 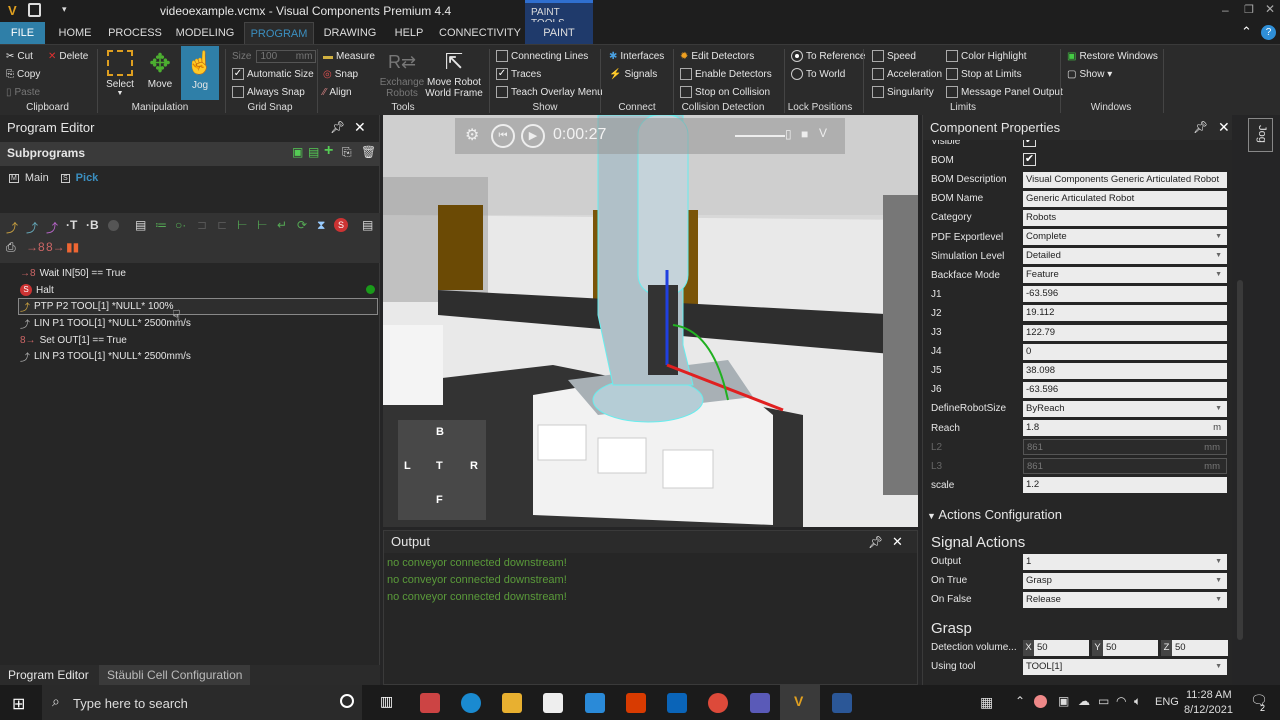 What do you see at coordinates (328, 151) in the screenshot?
I see `add-icon: +` at bounding box center [328, 151].